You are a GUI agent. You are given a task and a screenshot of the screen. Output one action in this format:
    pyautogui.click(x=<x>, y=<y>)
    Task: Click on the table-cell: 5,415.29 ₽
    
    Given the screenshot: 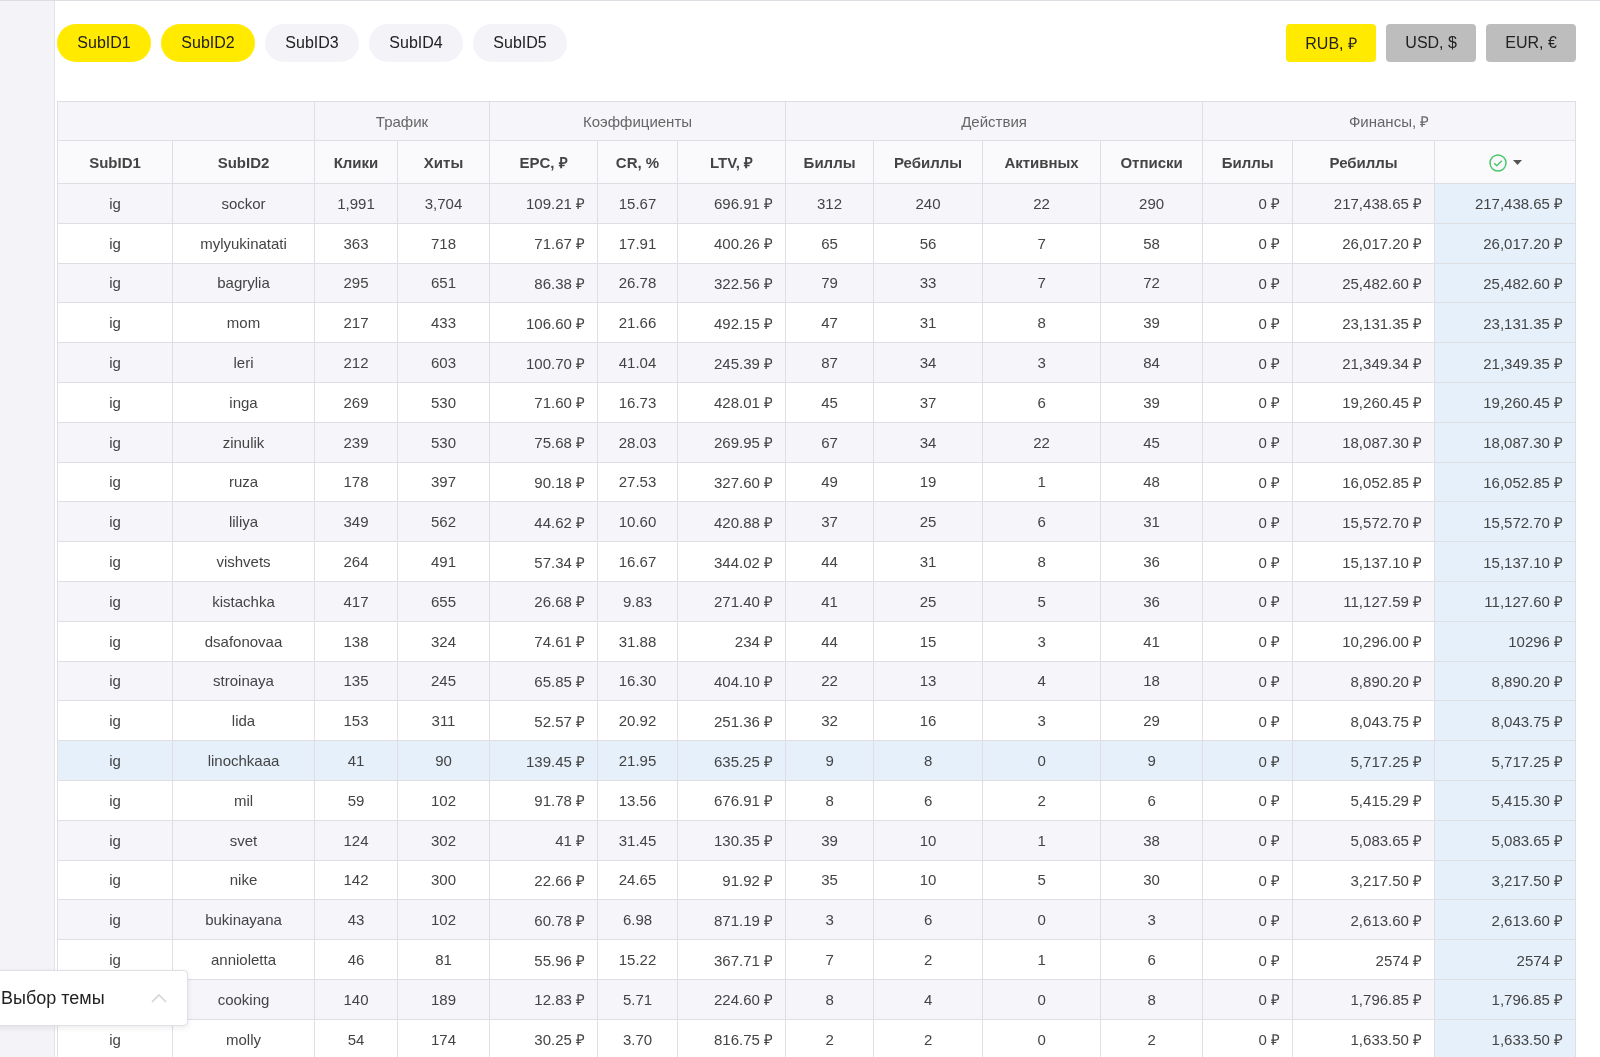 What is the action you would take?
    pyautogui.click(x=1386, y=801)
    